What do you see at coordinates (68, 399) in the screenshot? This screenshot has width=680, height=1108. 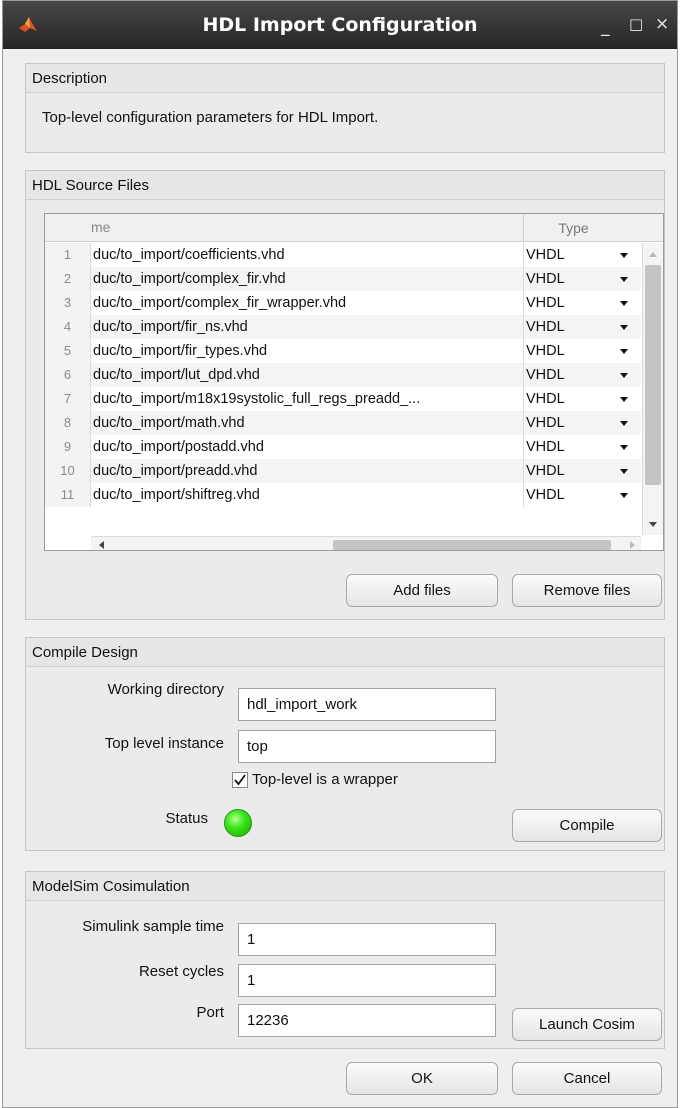 I see `row-number: 7` at bounding box center [68, 399].